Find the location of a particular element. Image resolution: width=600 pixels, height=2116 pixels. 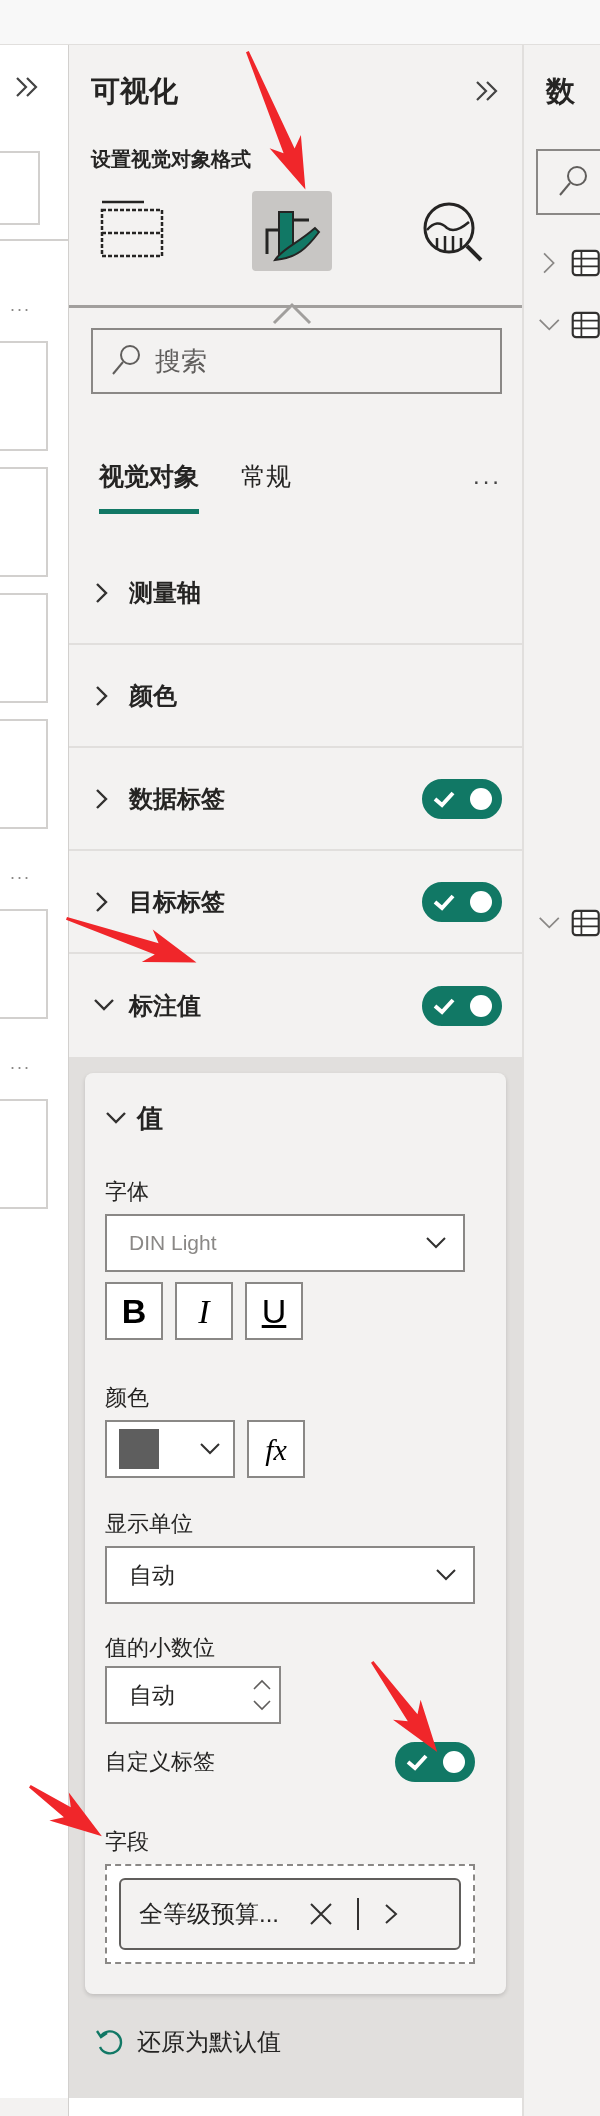

font-dropdown: DIN Light is located at coordinates (285, 1243).